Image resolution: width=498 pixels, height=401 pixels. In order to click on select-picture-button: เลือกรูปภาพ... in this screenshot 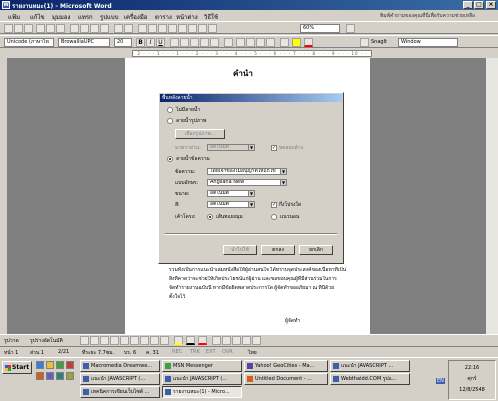, I will do `click(200, 134)`.